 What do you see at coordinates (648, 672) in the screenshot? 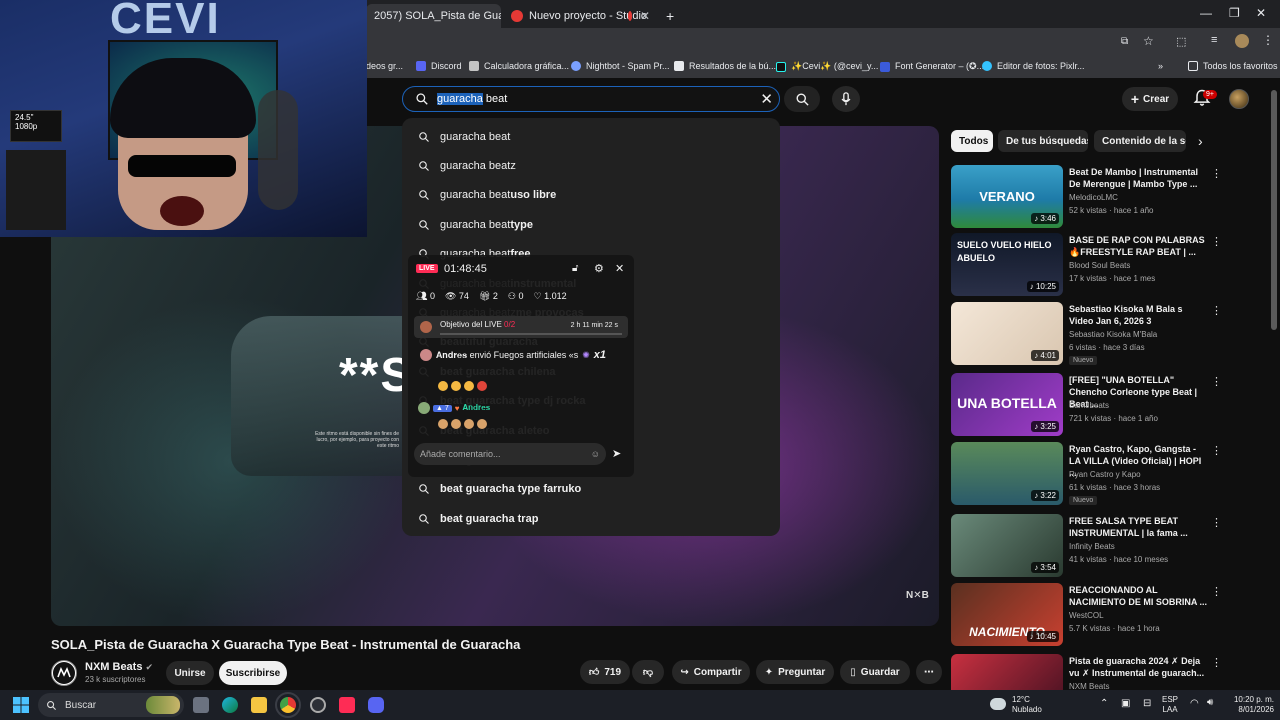
I see `dislike-button: 👎︎` at bounding box center [648, 672].